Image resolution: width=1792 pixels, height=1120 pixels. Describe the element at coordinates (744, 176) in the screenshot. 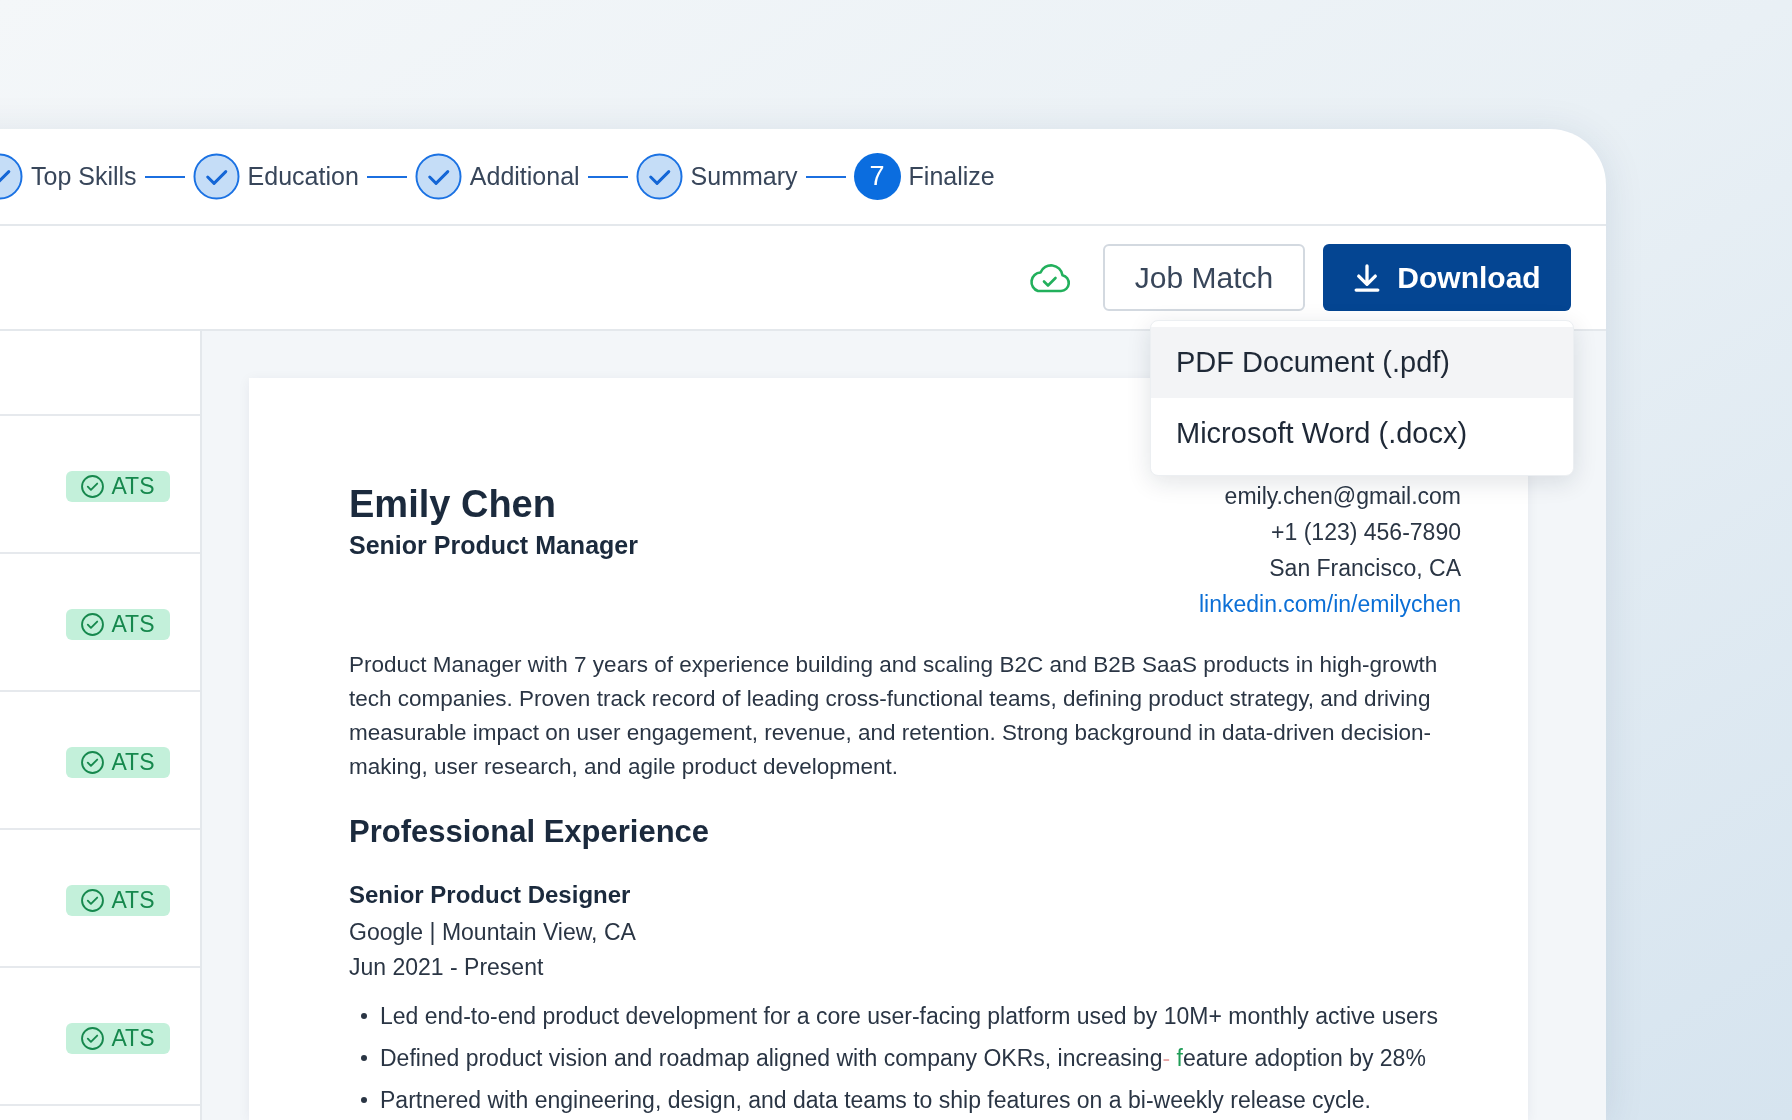

I see `step-label: Summary` at that location.